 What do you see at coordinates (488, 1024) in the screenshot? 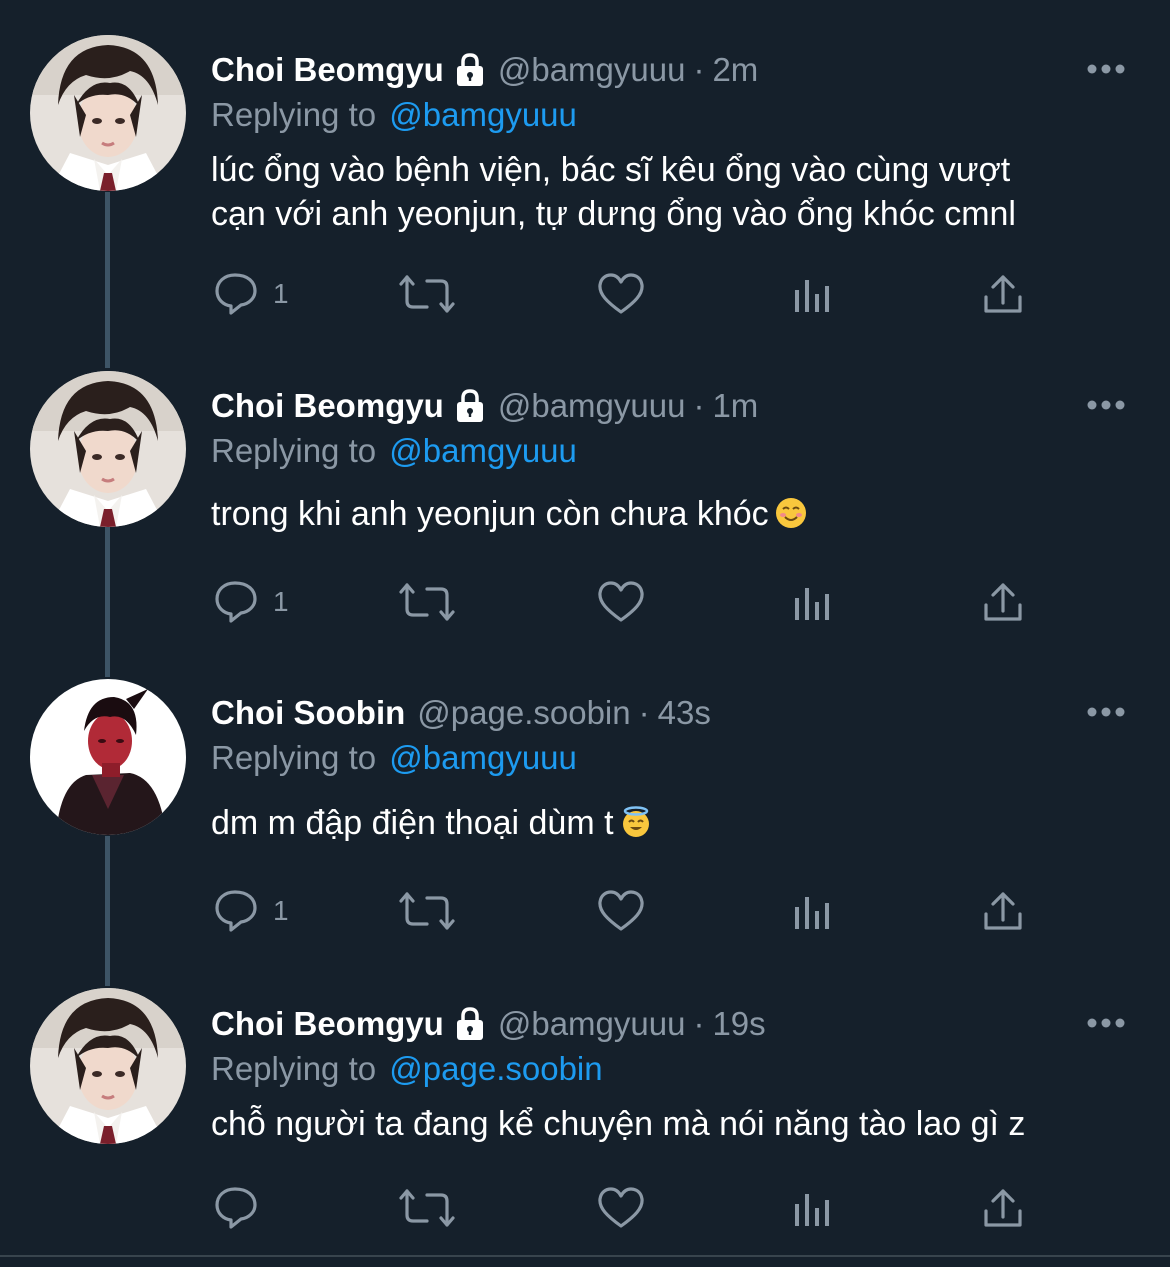
I see `tweet-header: Choi Beomgyu @bamgyuuu · 19s` at bounding box center [488, 1024].